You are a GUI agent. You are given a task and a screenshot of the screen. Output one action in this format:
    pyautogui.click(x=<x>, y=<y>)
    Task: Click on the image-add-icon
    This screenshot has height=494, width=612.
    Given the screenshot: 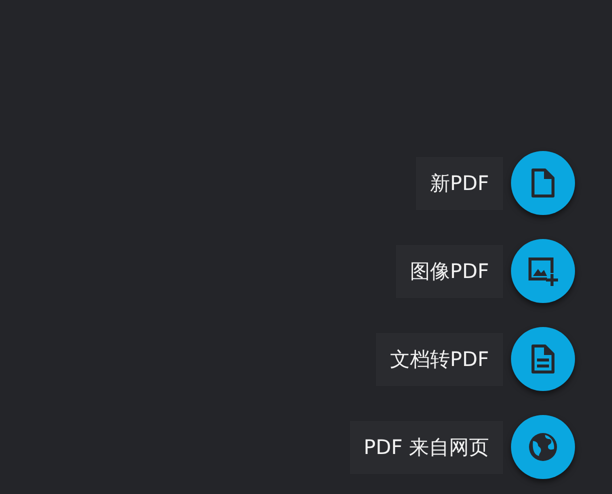 What is the action you would take?
    pyautogui.click(x=543, y=271)
    